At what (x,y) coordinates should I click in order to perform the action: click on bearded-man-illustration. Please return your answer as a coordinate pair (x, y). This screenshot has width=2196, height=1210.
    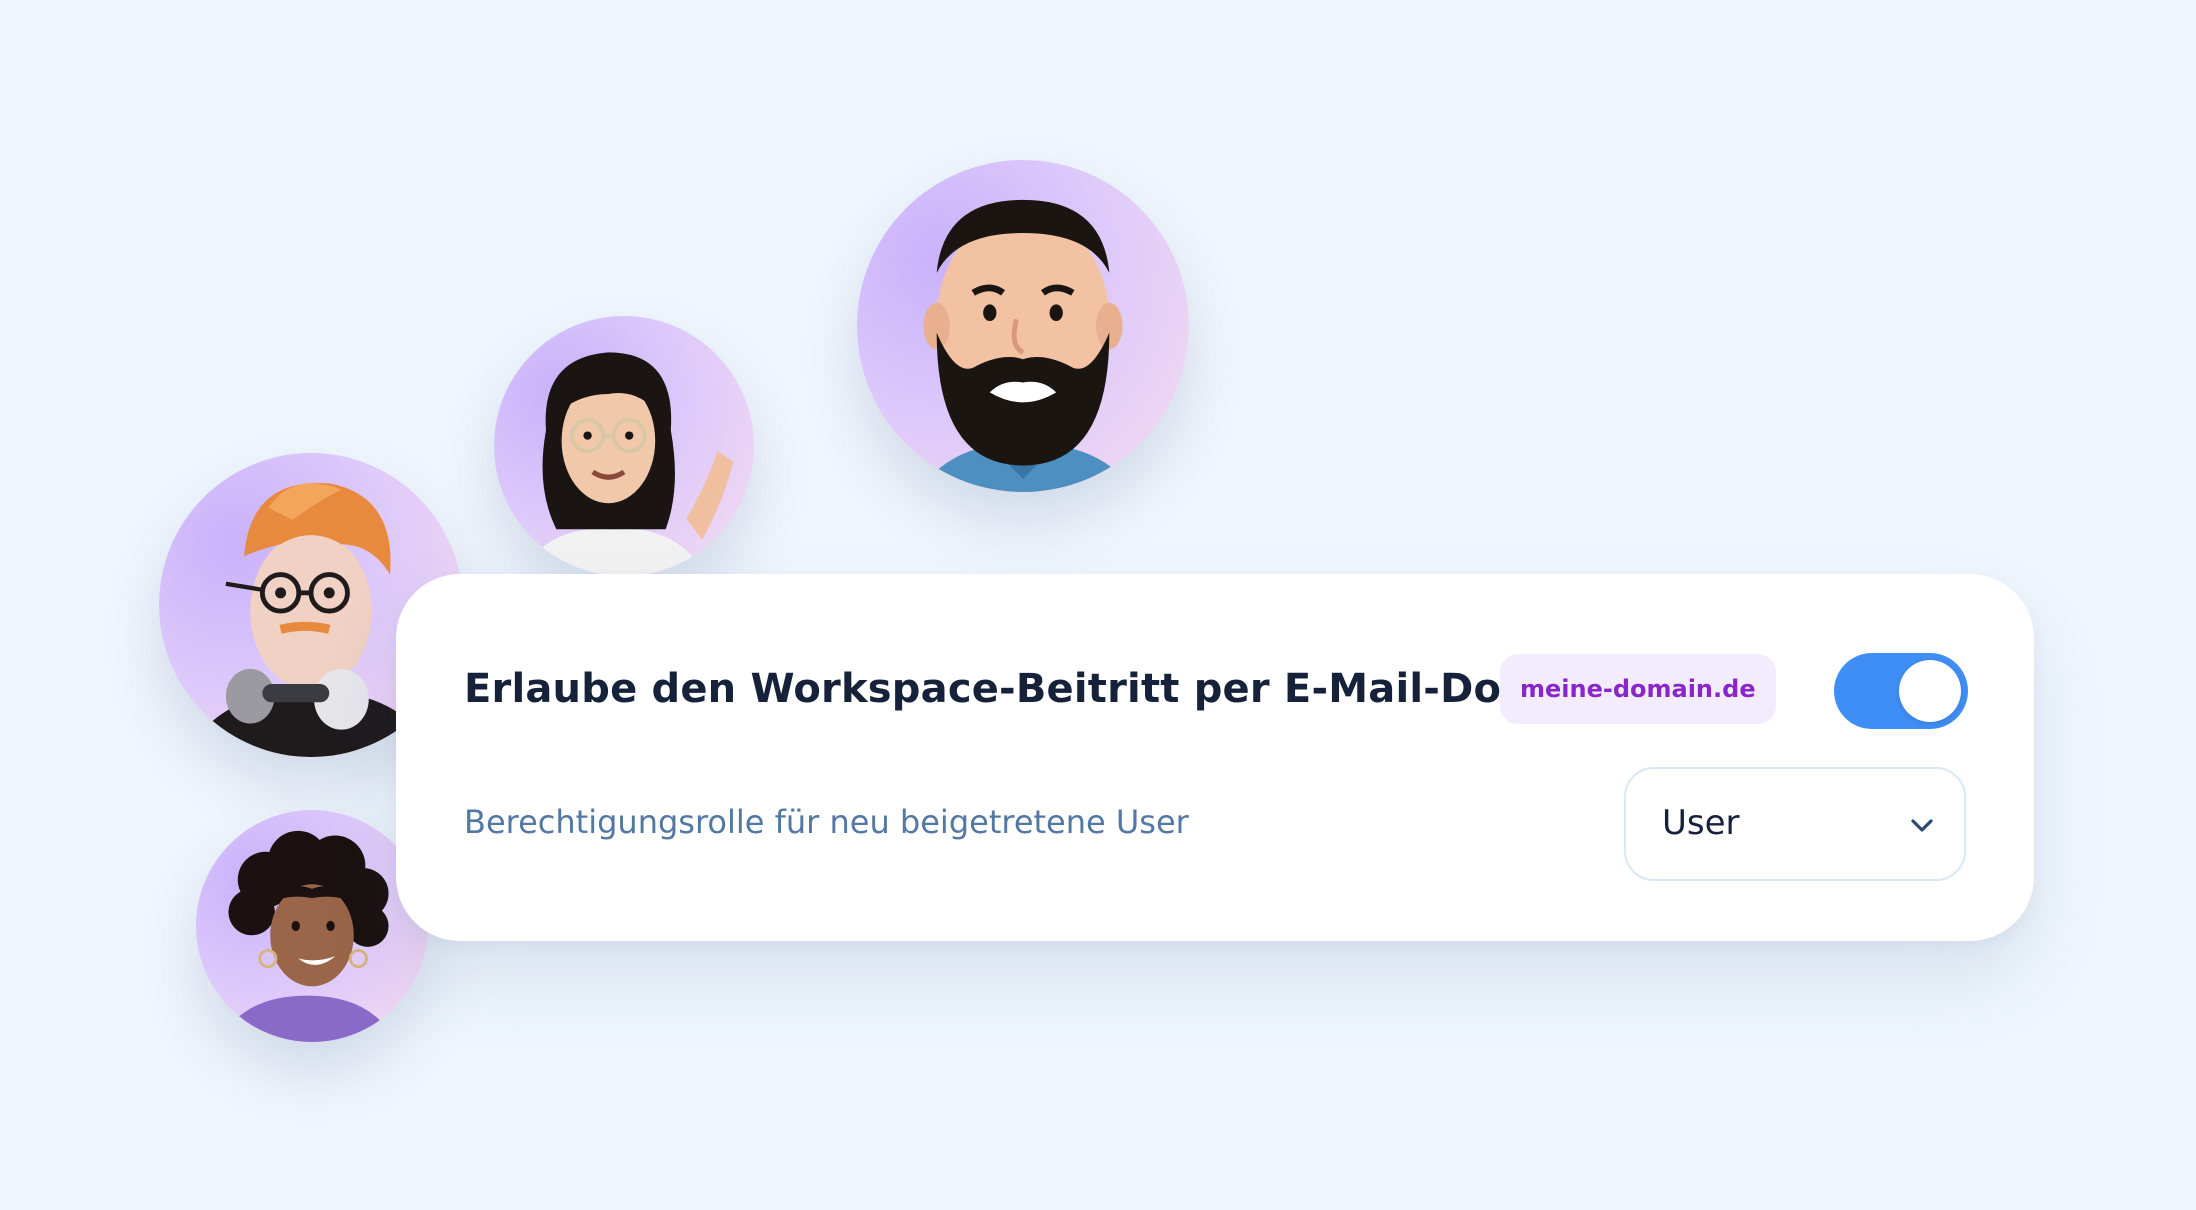
    Looking at the image, I should click on (1026, 345).